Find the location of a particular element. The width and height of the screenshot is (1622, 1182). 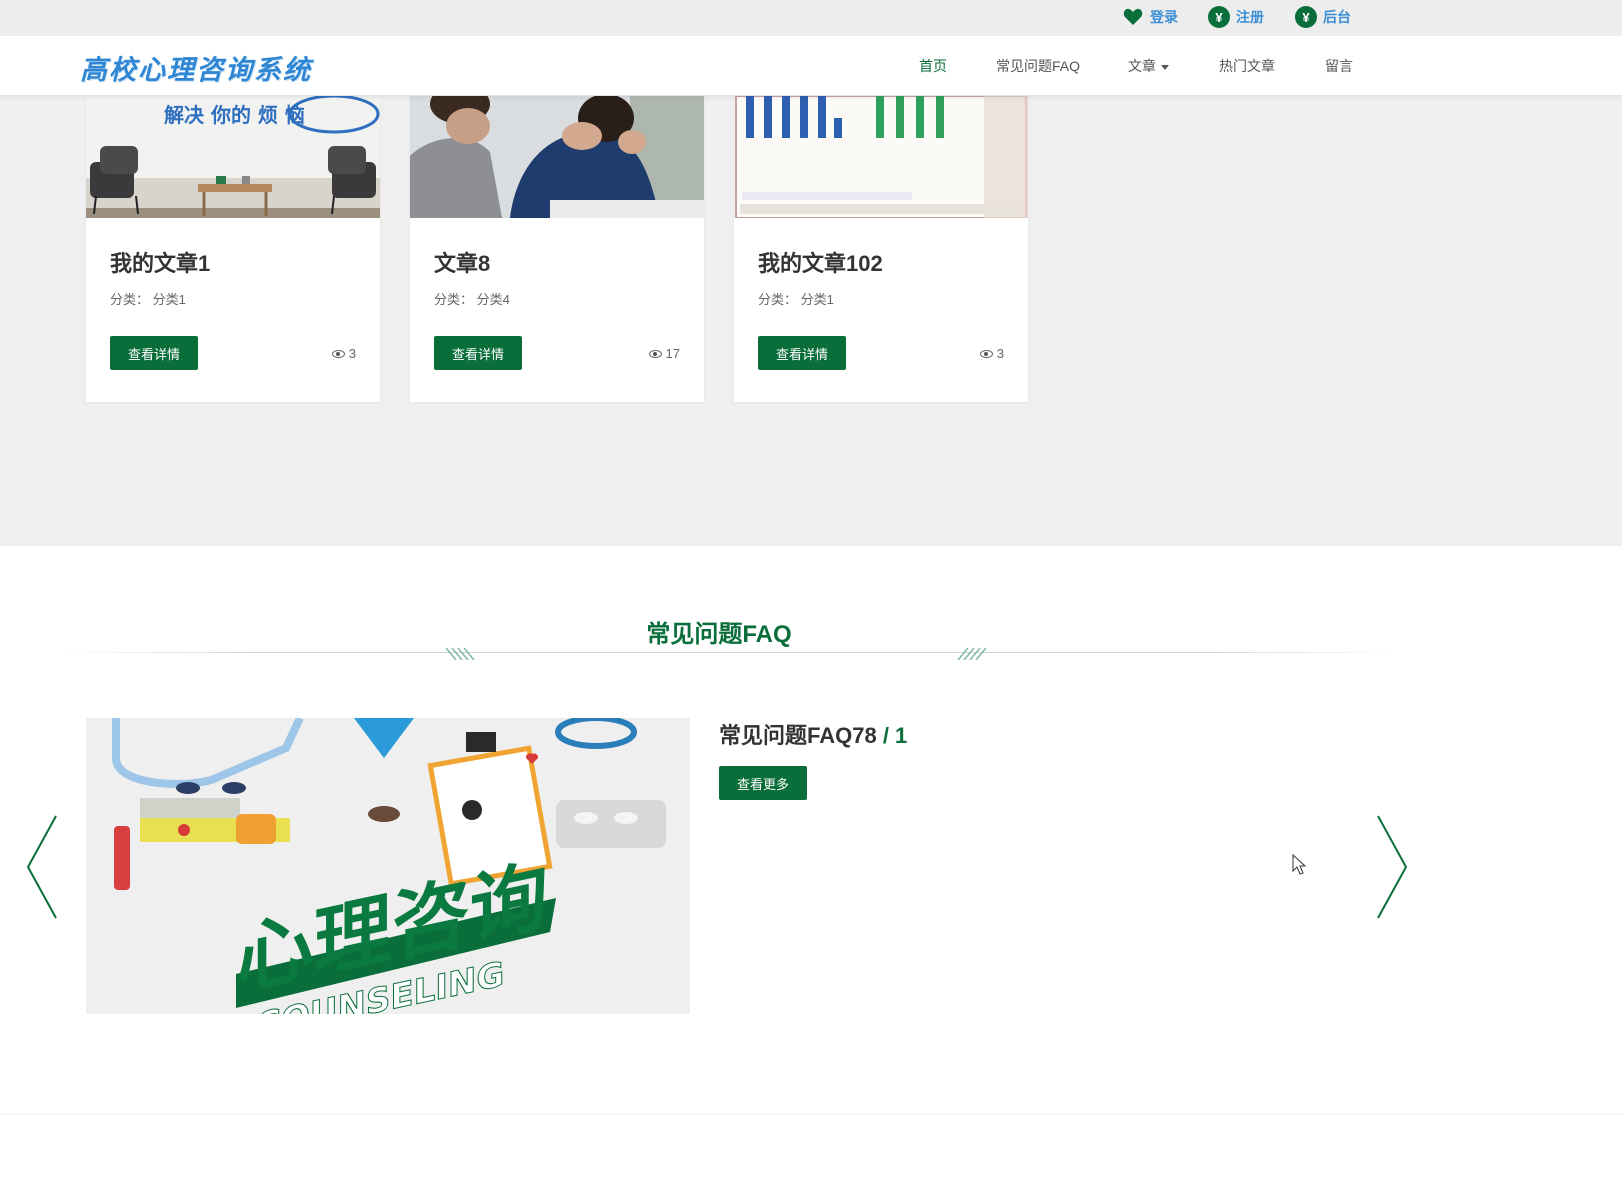

divider-ornament-left is located at coordinates (460, 654).